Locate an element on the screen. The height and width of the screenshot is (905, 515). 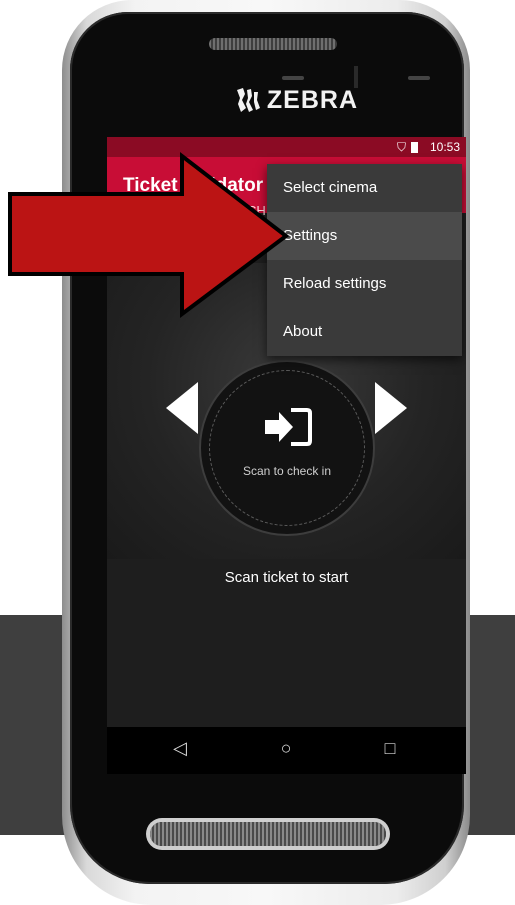
scan-button: Scan to check in is located at coordinates (287, 448).